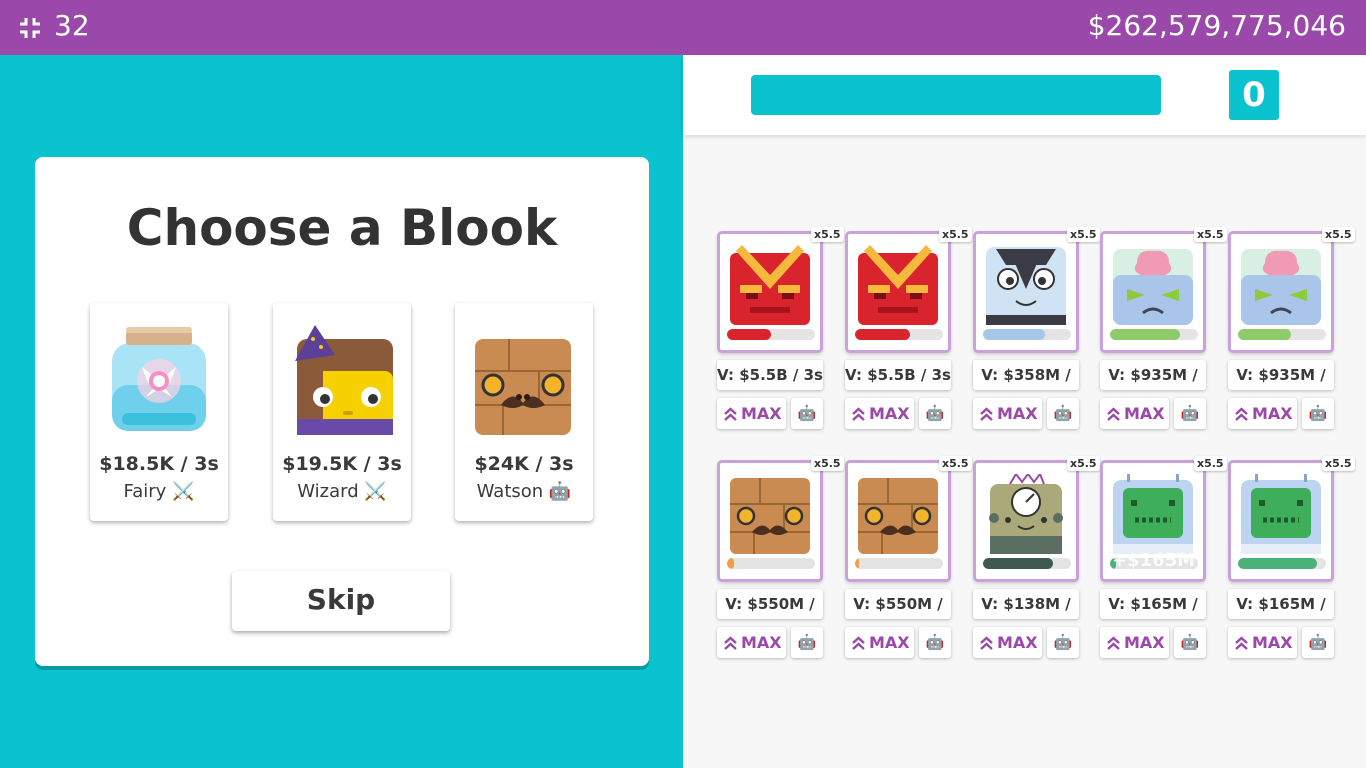  I want to click on exit-fullscreen-icon, so click(30, 28).